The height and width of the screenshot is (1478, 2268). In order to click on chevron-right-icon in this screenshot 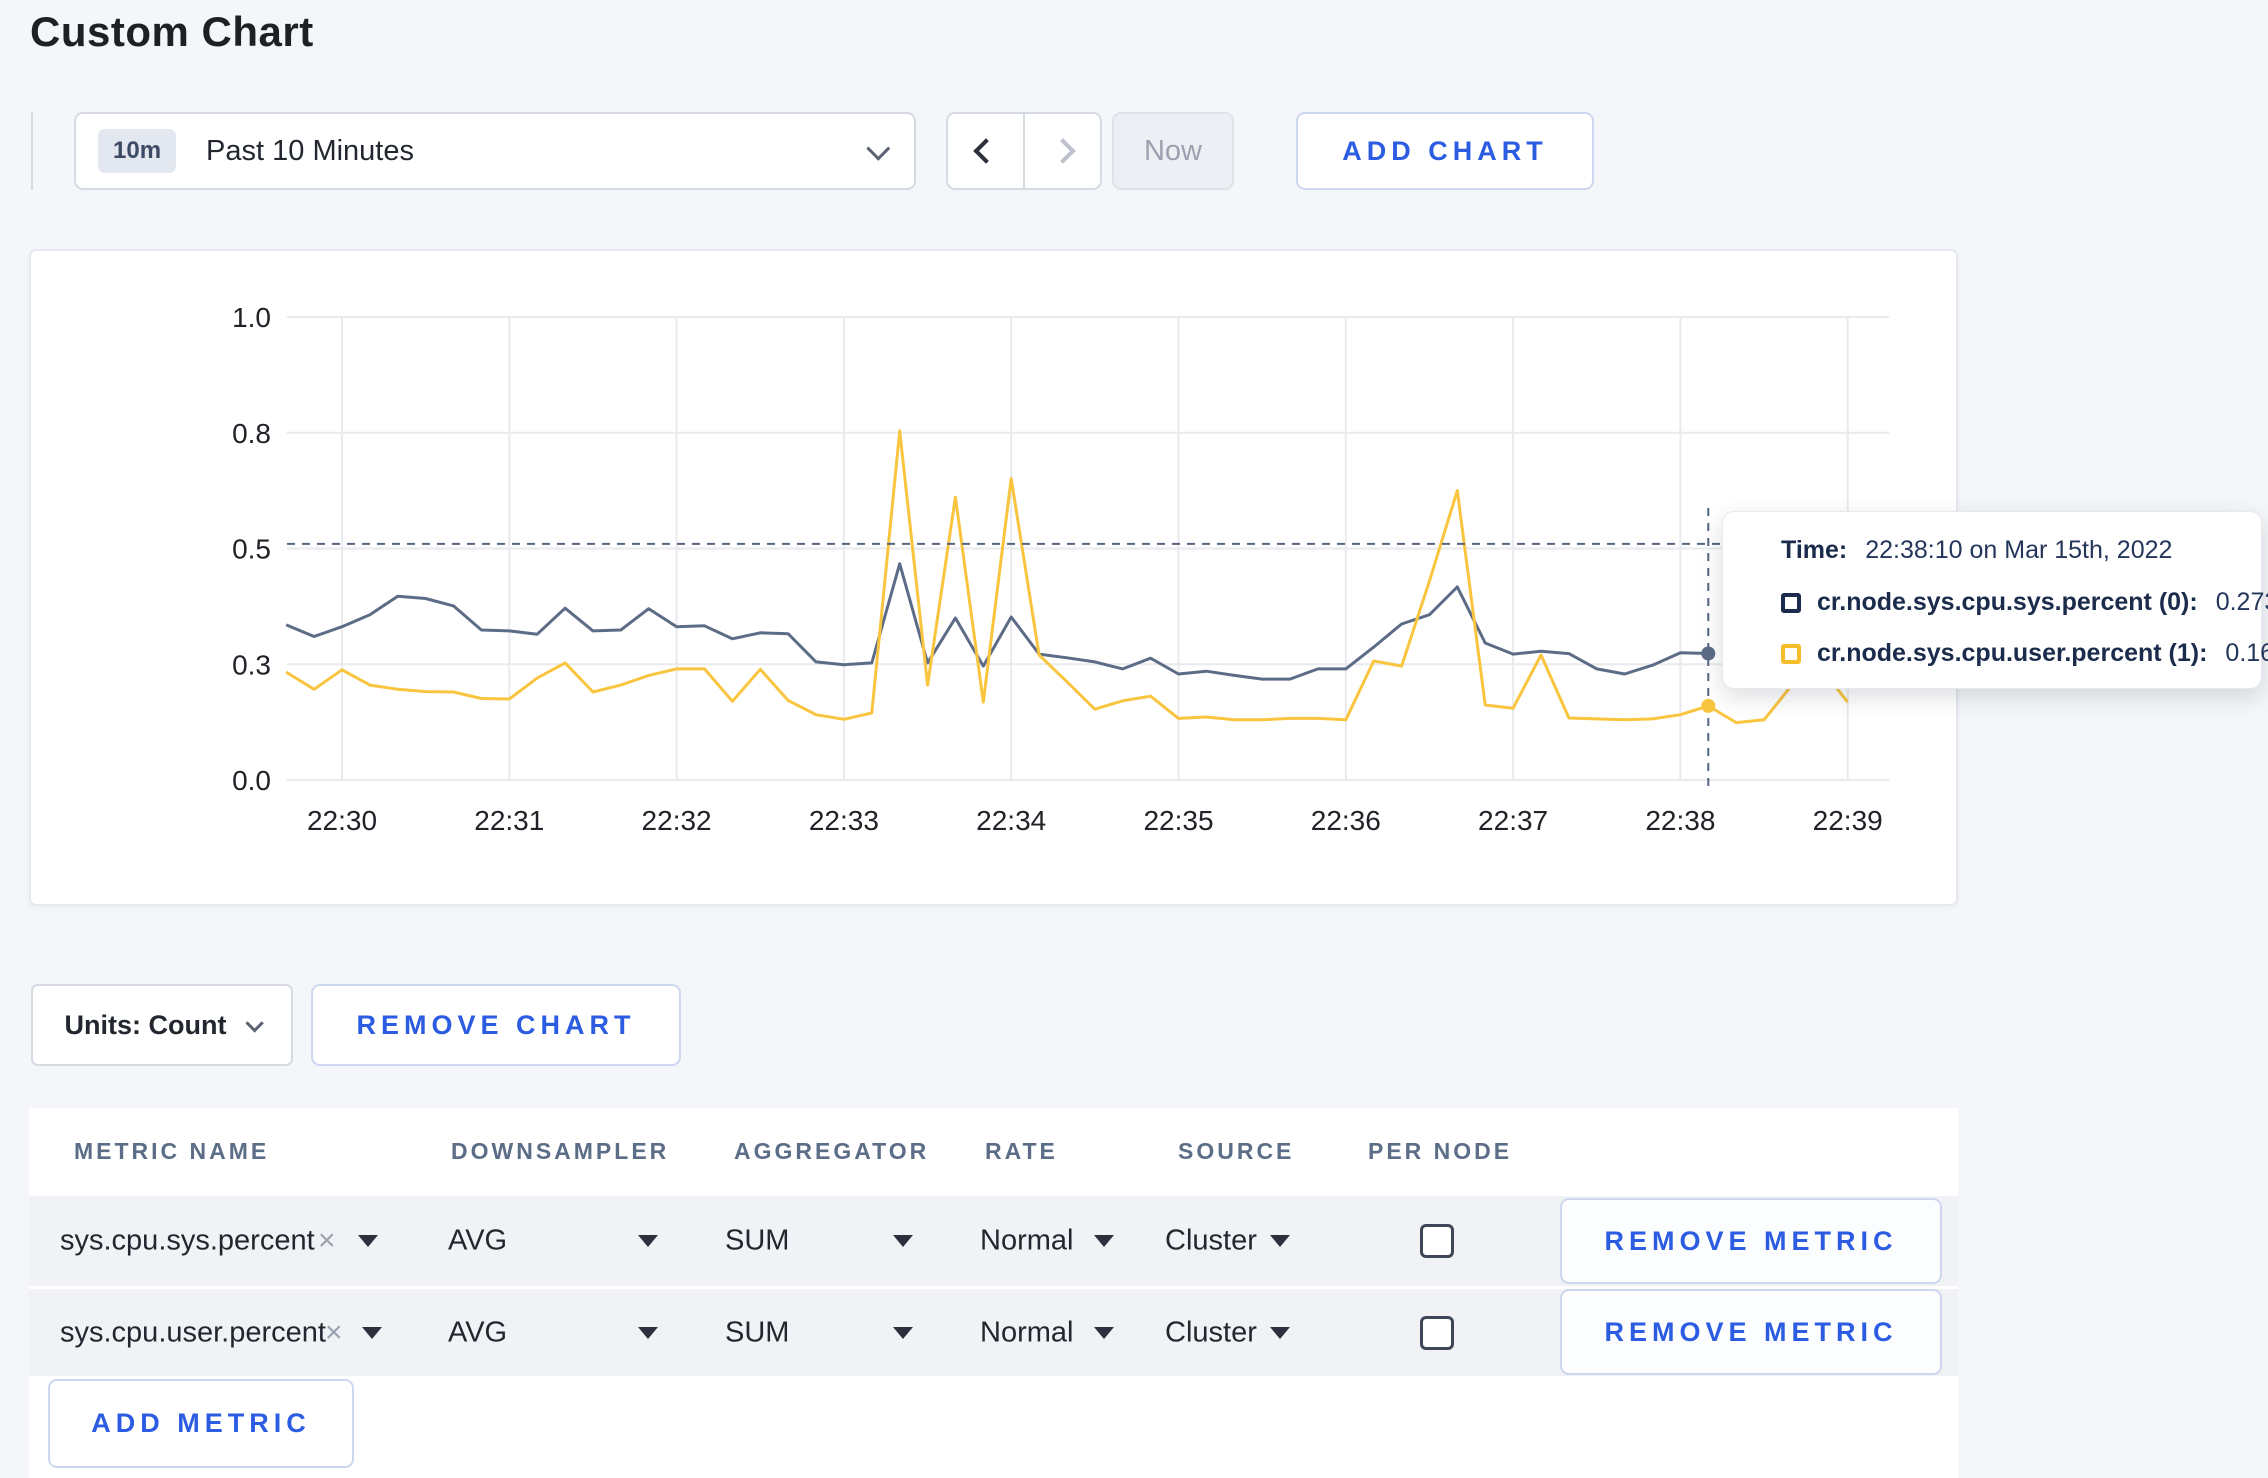, I will do `click(1062, 151)`.